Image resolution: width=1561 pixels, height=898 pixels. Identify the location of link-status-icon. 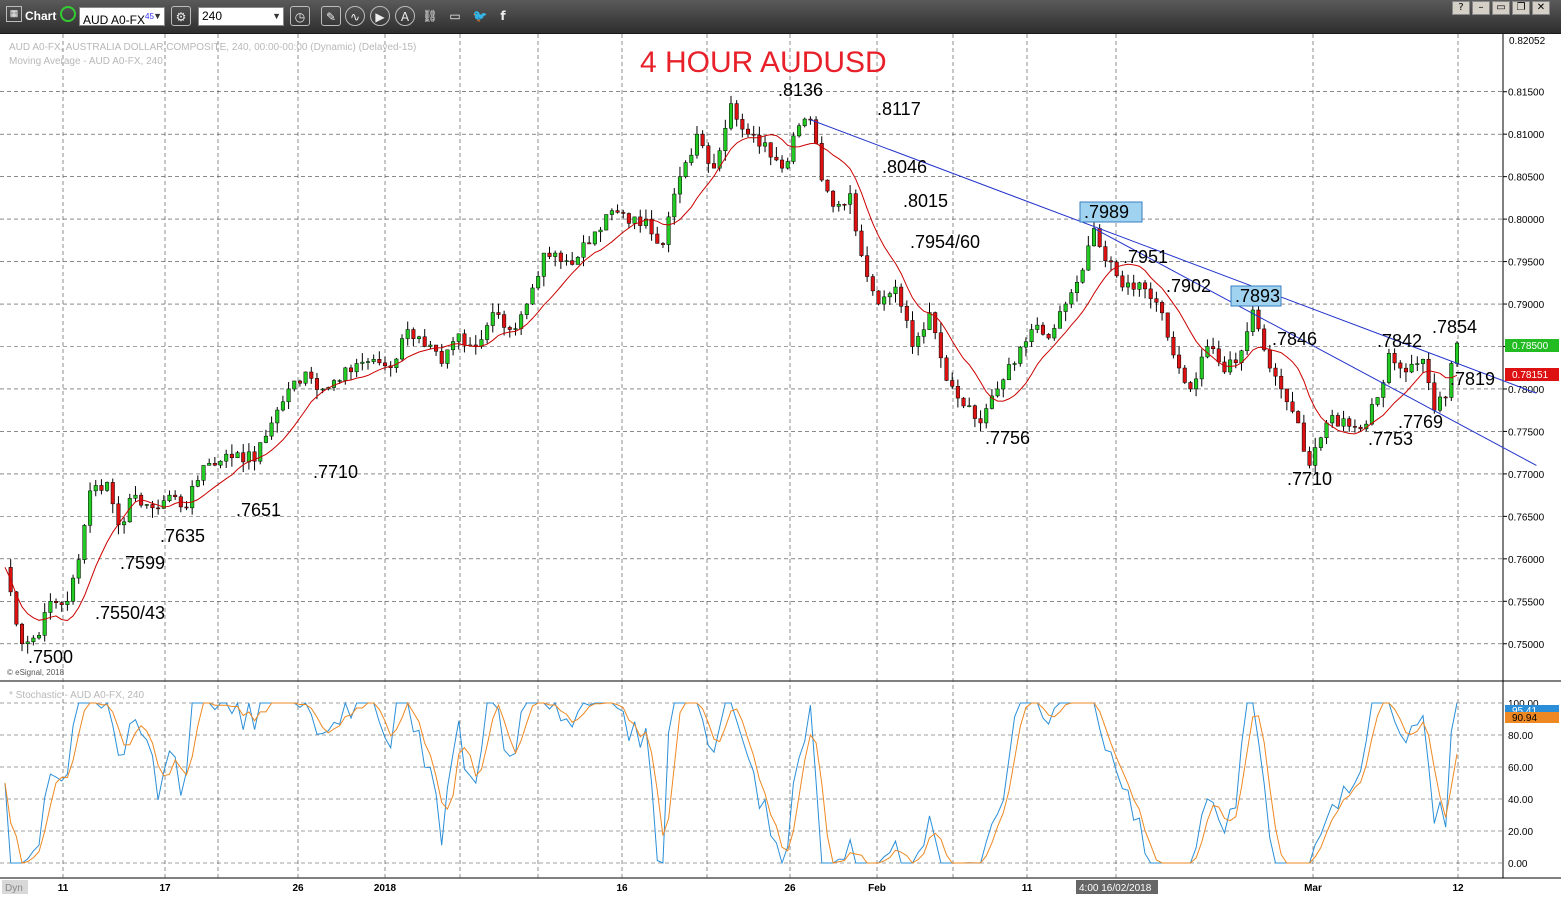
(68, 14).